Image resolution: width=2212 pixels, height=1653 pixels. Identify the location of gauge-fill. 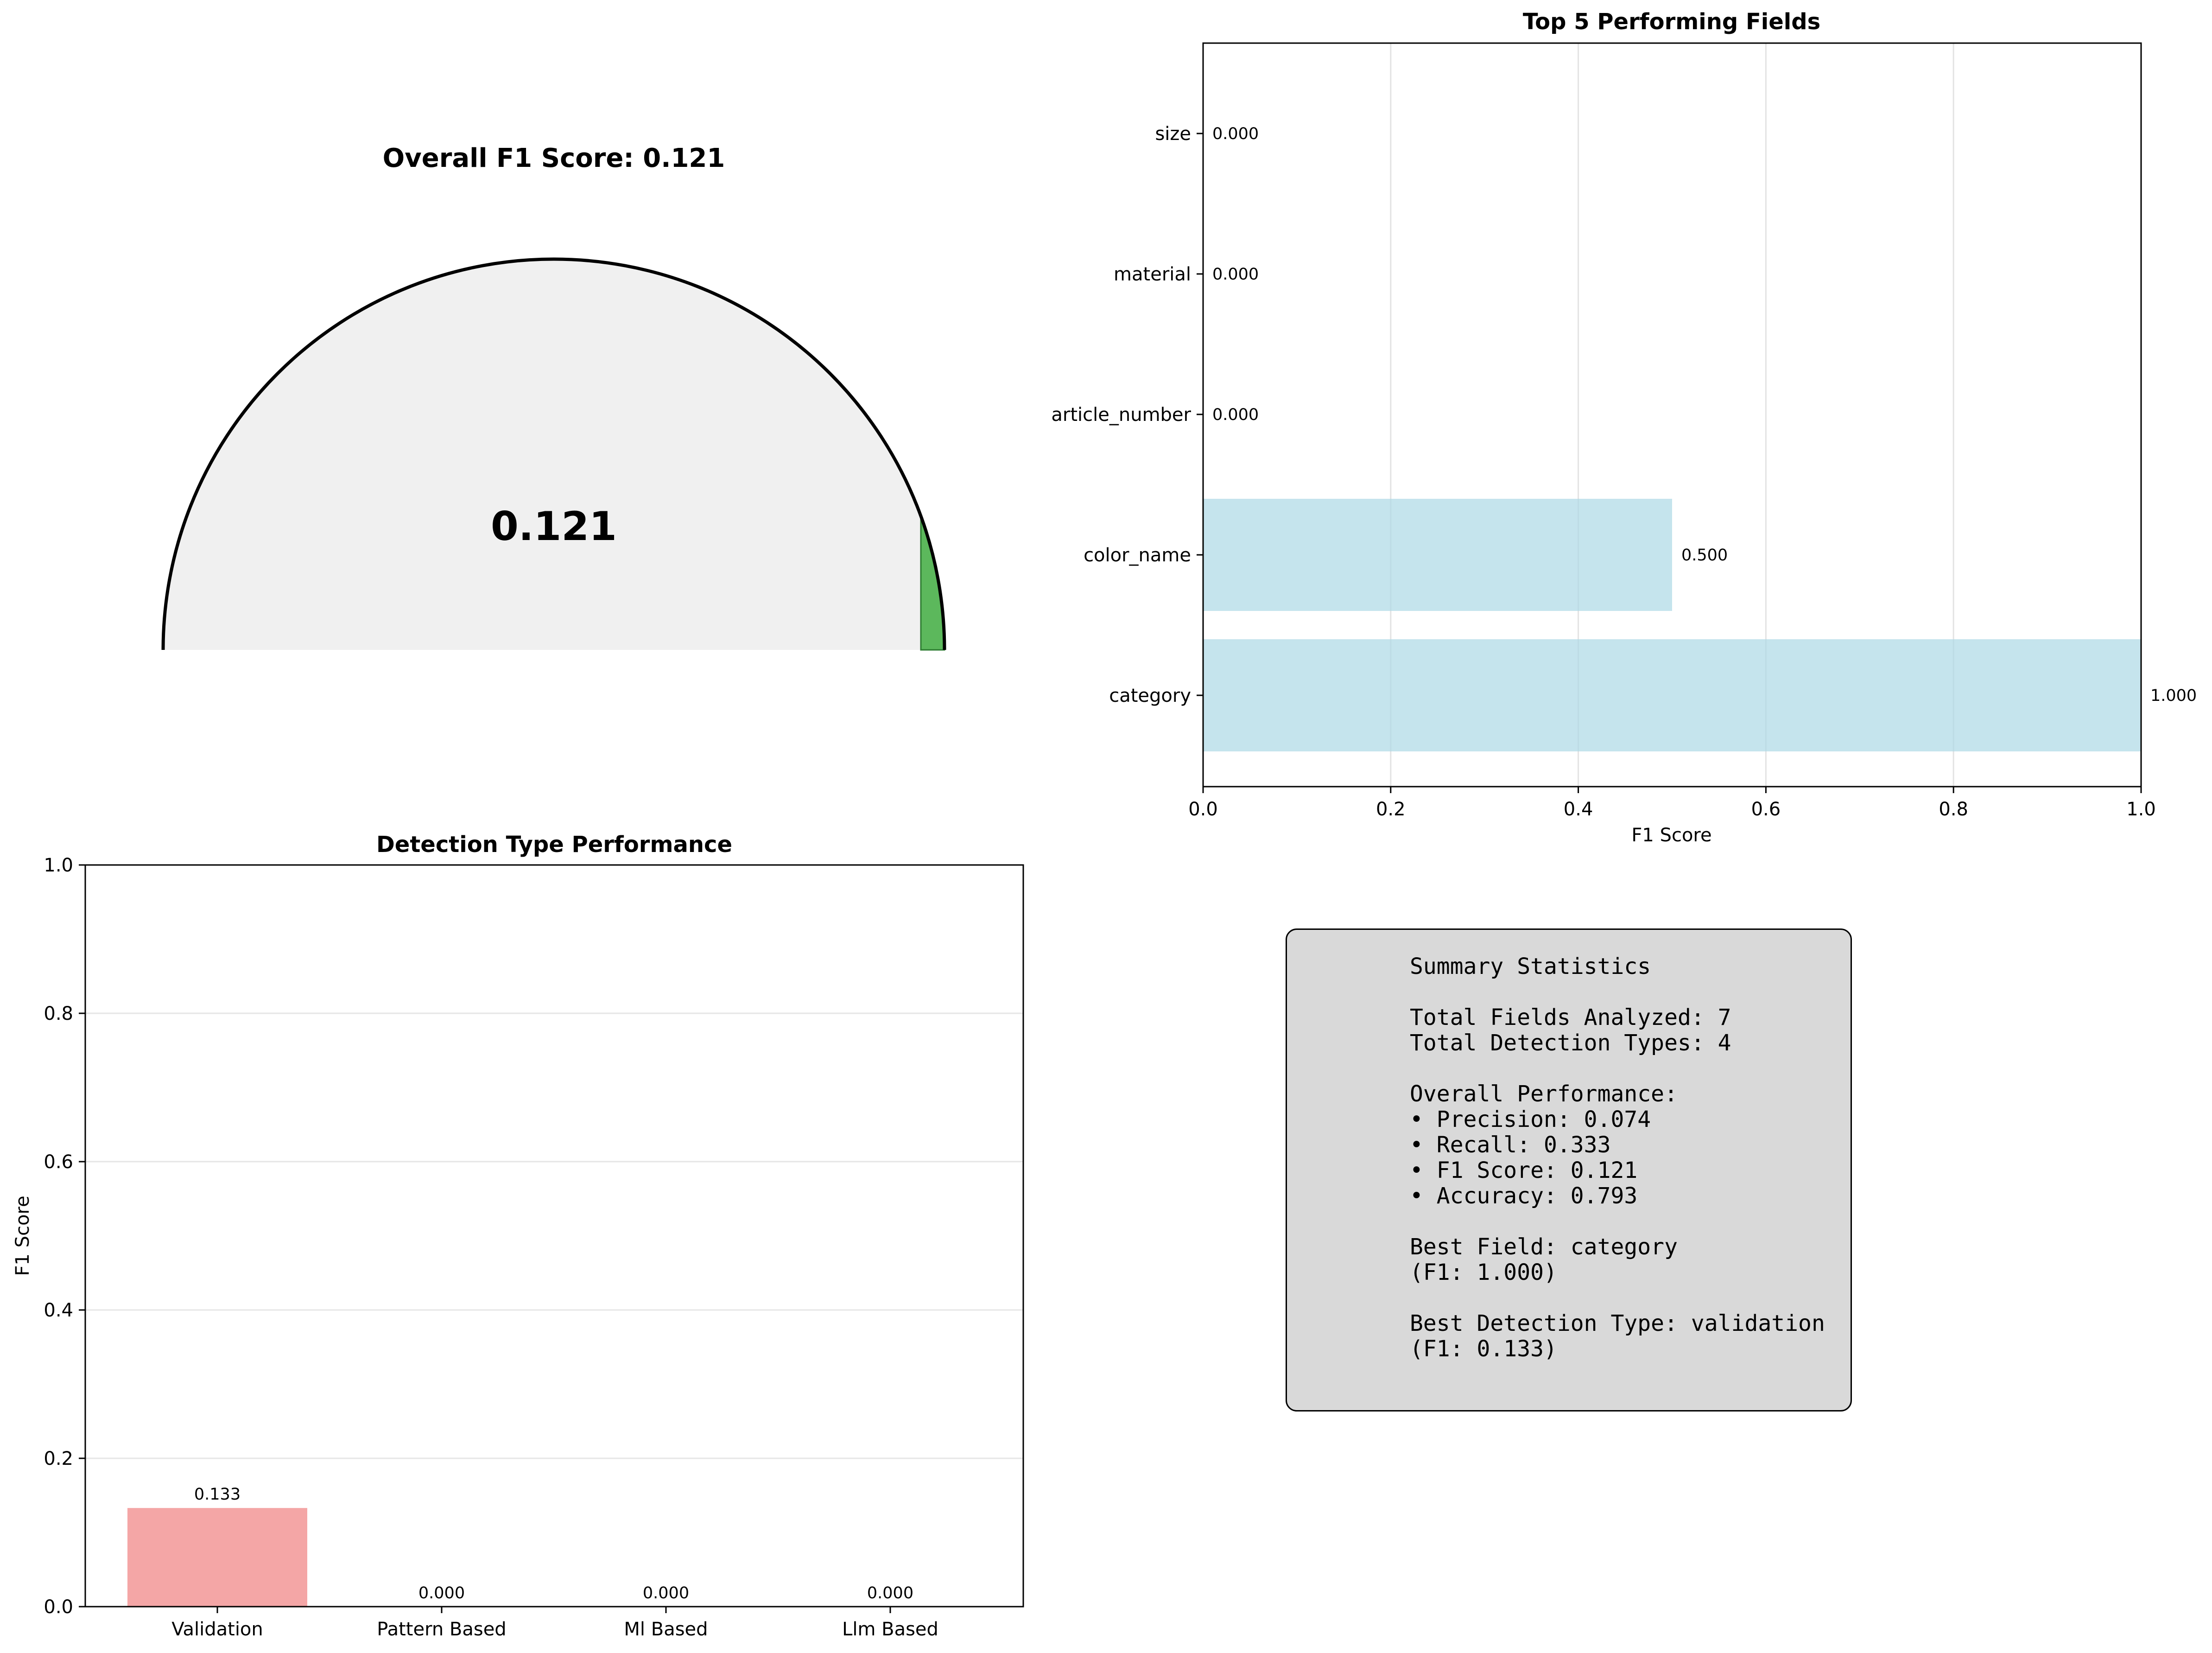
(932, 583).